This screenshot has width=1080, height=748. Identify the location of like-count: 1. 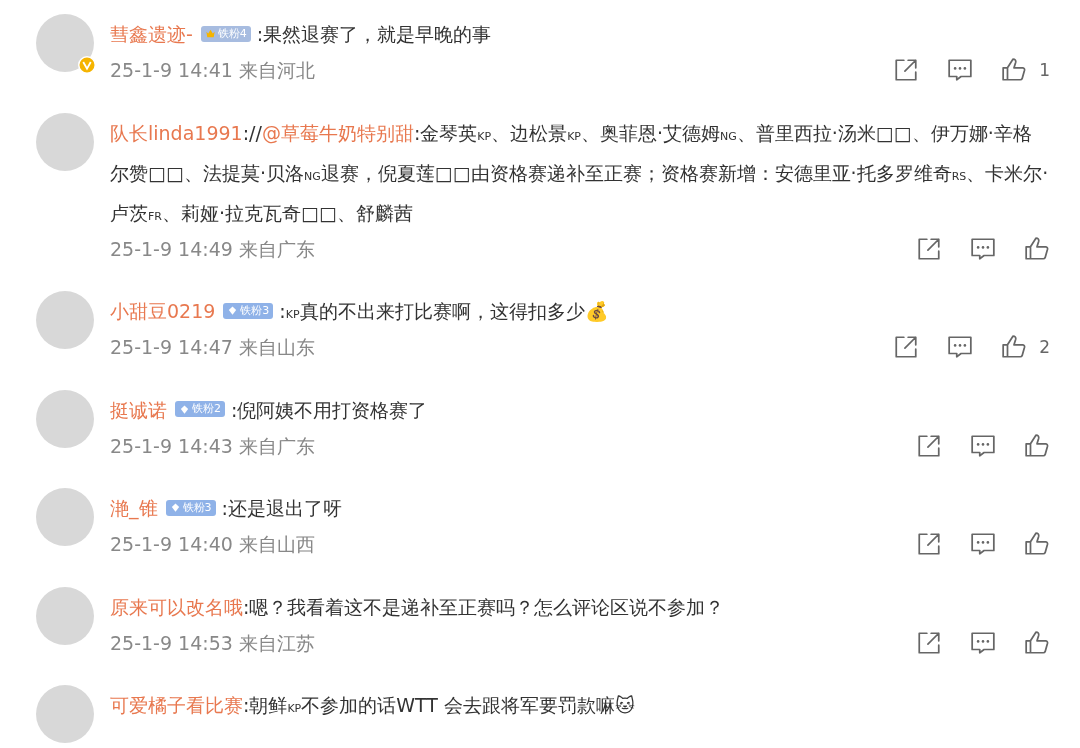
(1044, 70).